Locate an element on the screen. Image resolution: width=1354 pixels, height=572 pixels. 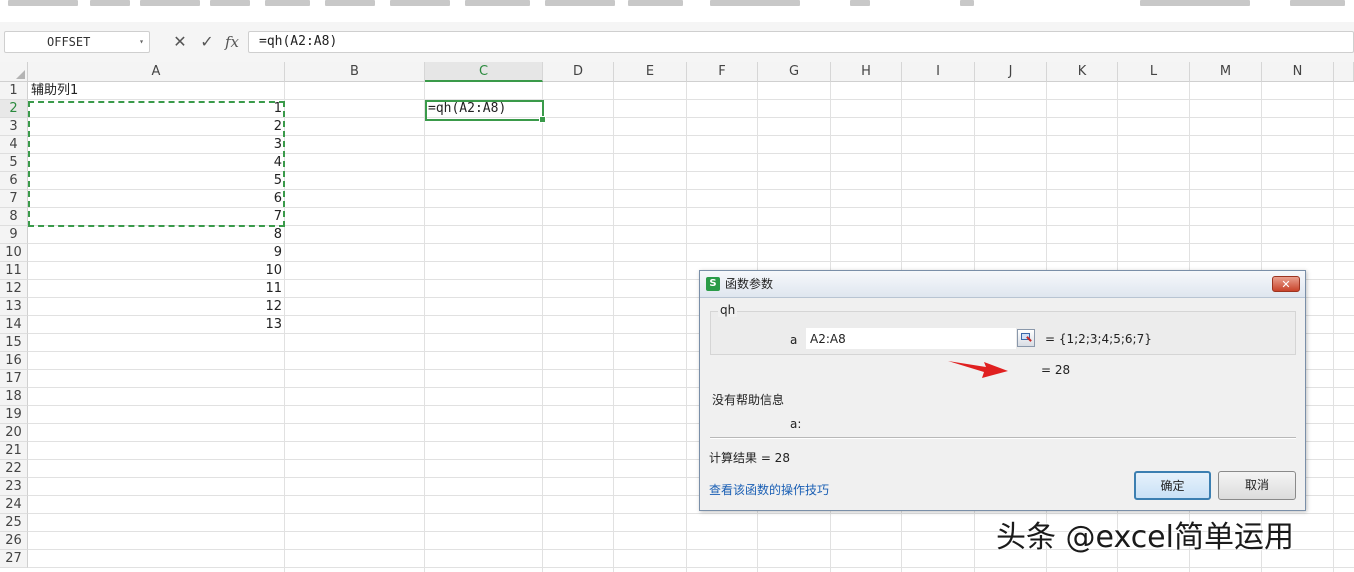
column-header-d: D is located at coordinates (578, 72).